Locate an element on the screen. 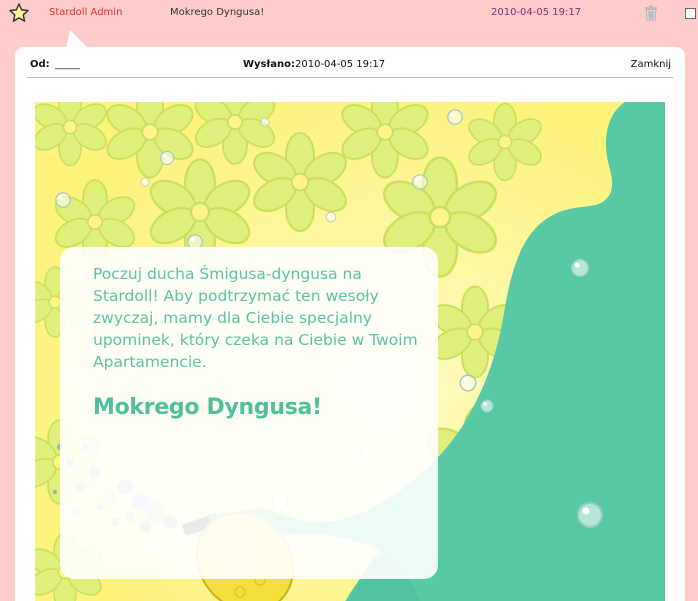  from-value: _____ is located at coordinates (67, 64).